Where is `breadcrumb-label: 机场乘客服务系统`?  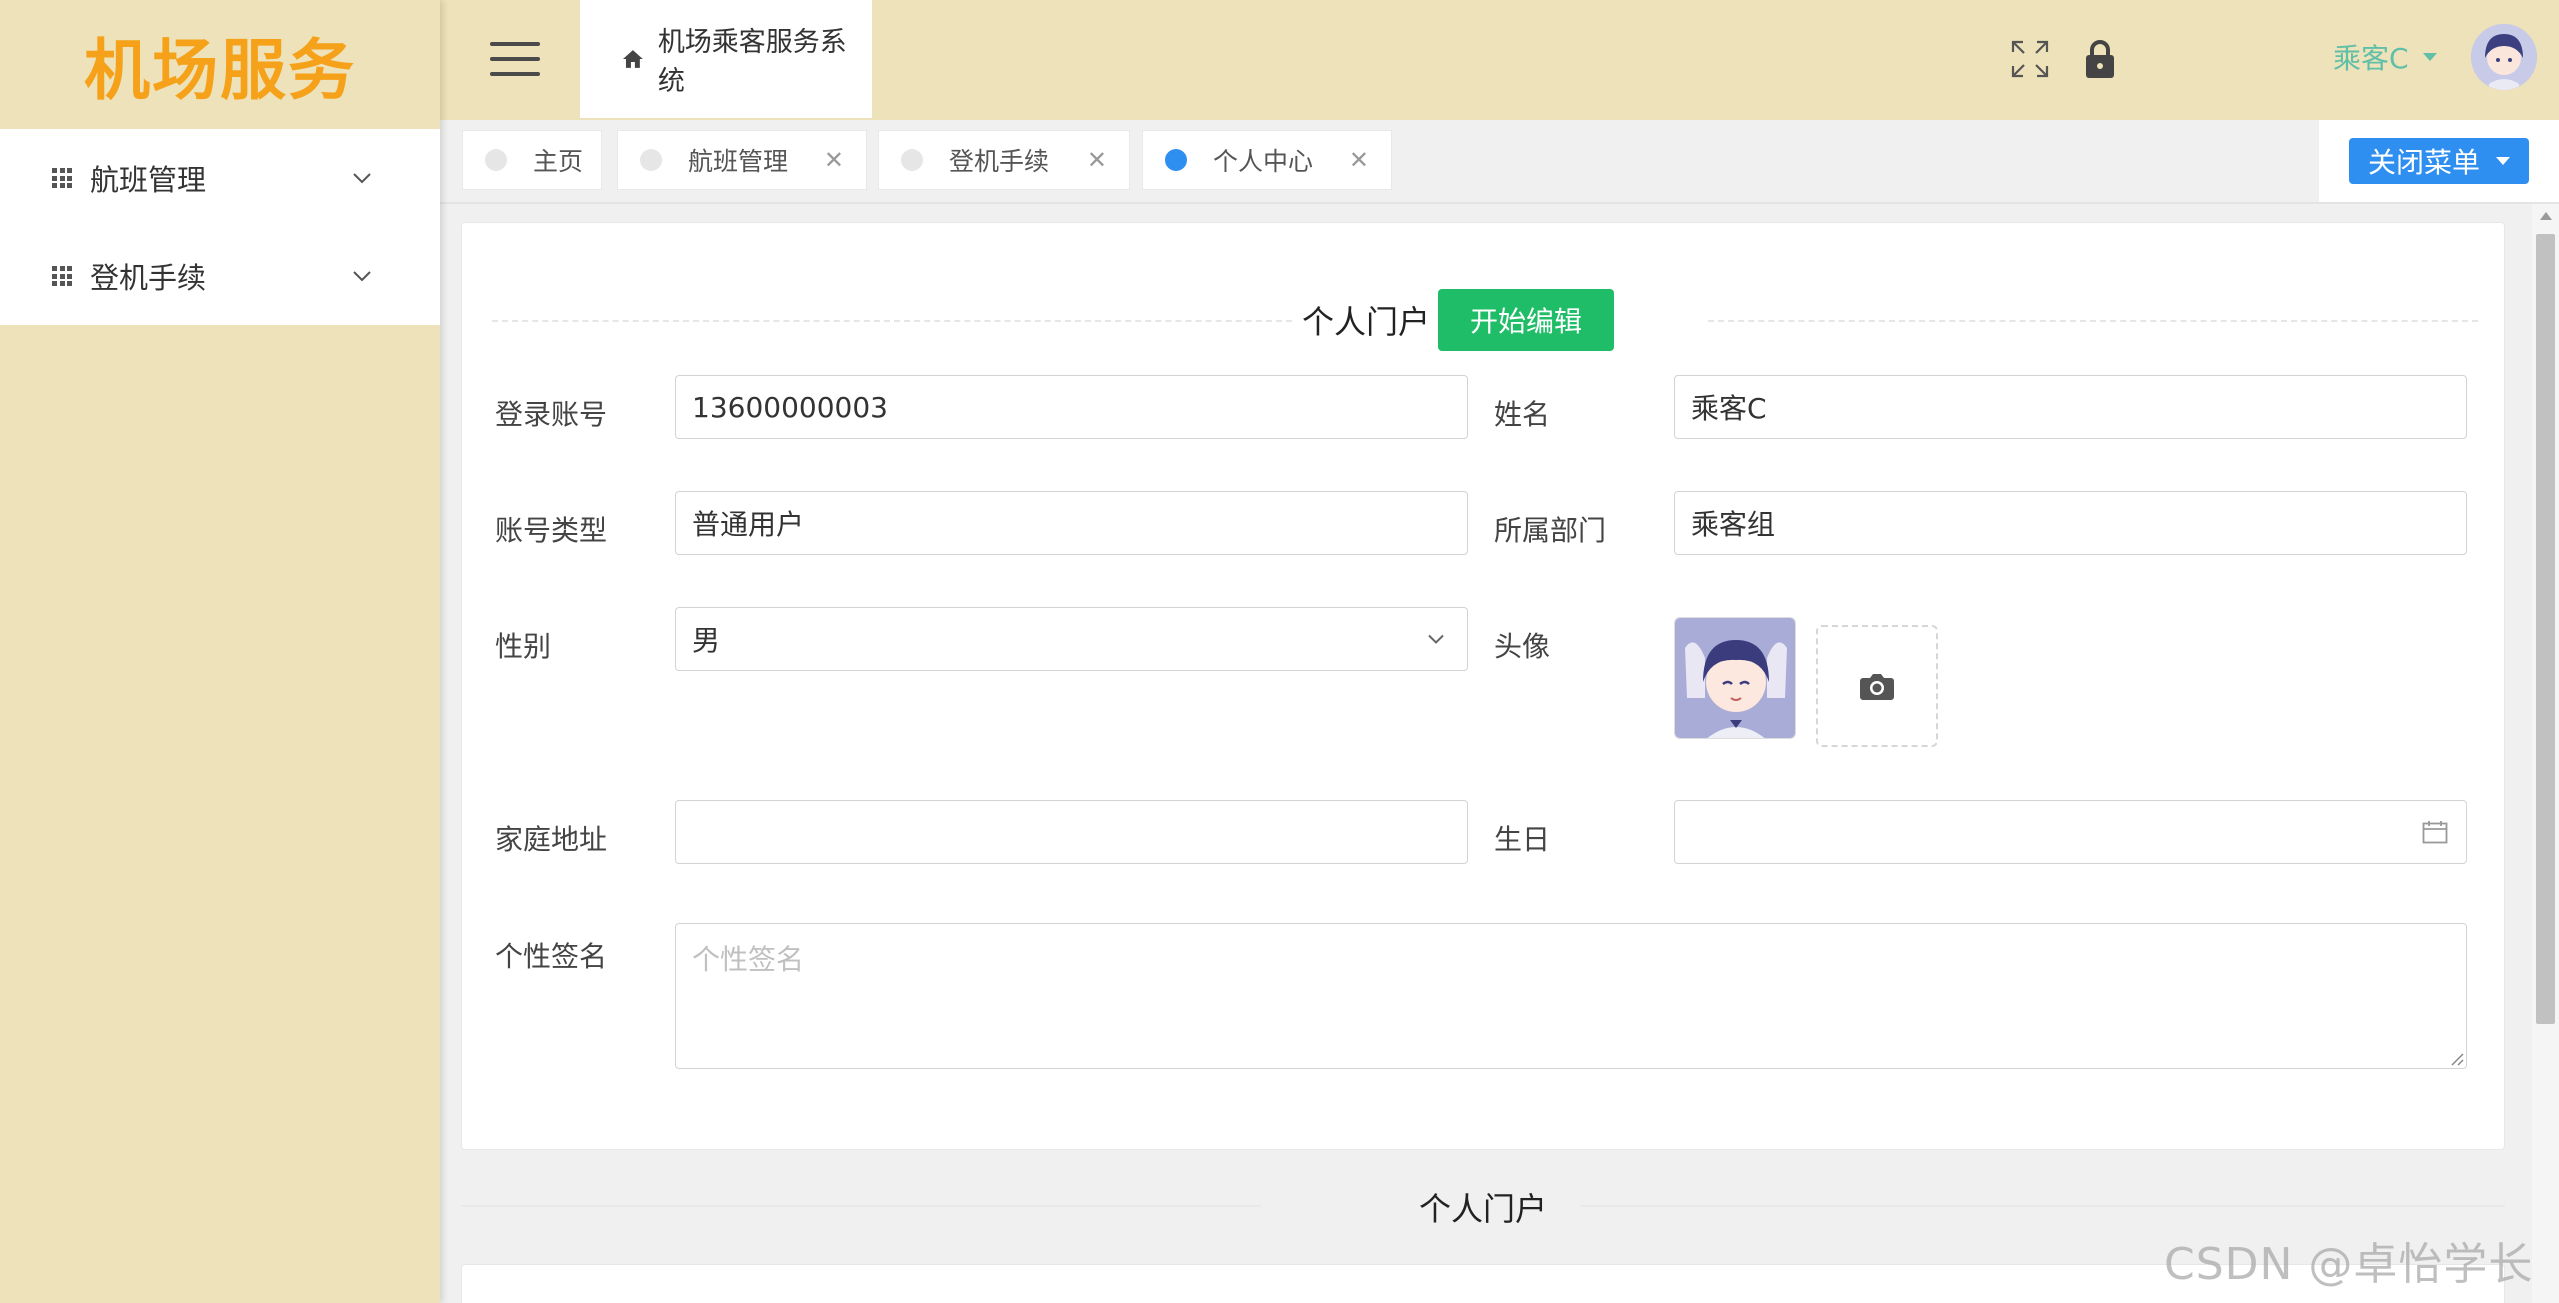
breadcrumb-label: 机场乘客服务系统 is located at coordinates (752, 62).